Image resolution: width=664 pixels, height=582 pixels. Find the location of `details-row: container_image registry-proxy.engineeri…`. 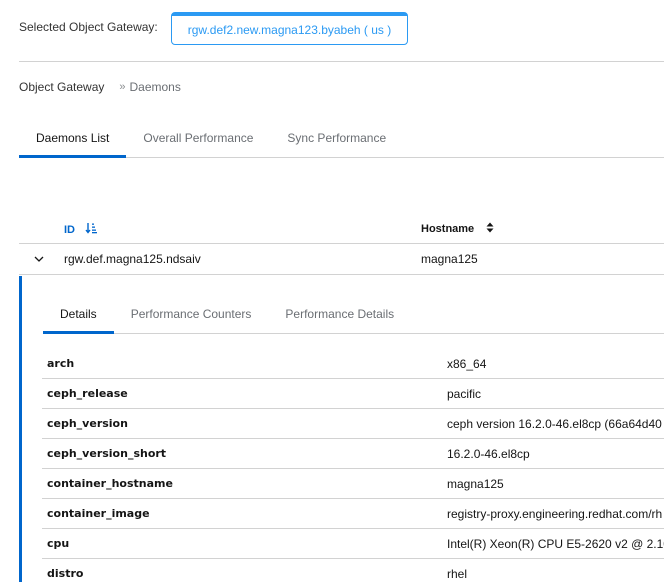

details-row: container_image registry-proxy.engineeri… is located at coordinates (353, 514).